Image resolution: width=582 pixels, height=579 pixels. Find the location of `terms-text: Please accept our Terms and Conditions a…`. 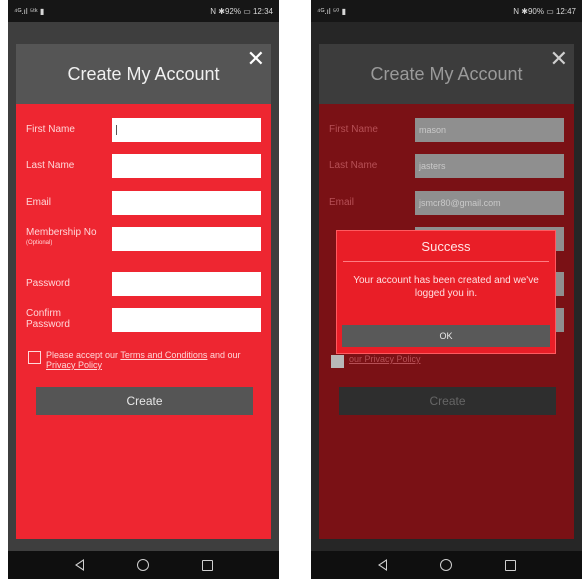

terms-text: Please accept our Terms and Conditions a… is located at coordinates (152, 360).